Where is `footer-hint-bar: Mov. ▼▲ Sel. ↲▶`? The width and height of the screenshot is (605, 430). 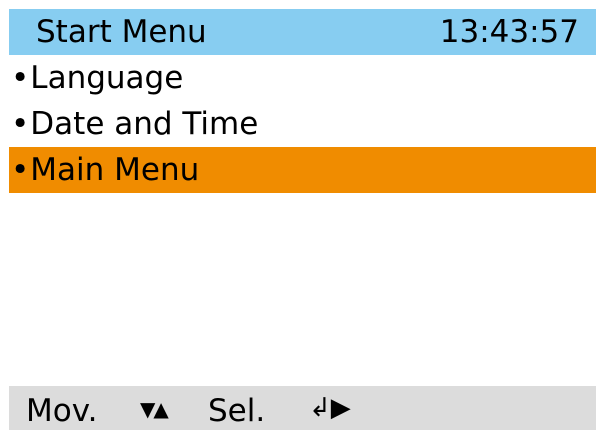
footer-hint-bar: Mov. ▼▲ Sel. ↲▶ is located at coordinates (302, 408).